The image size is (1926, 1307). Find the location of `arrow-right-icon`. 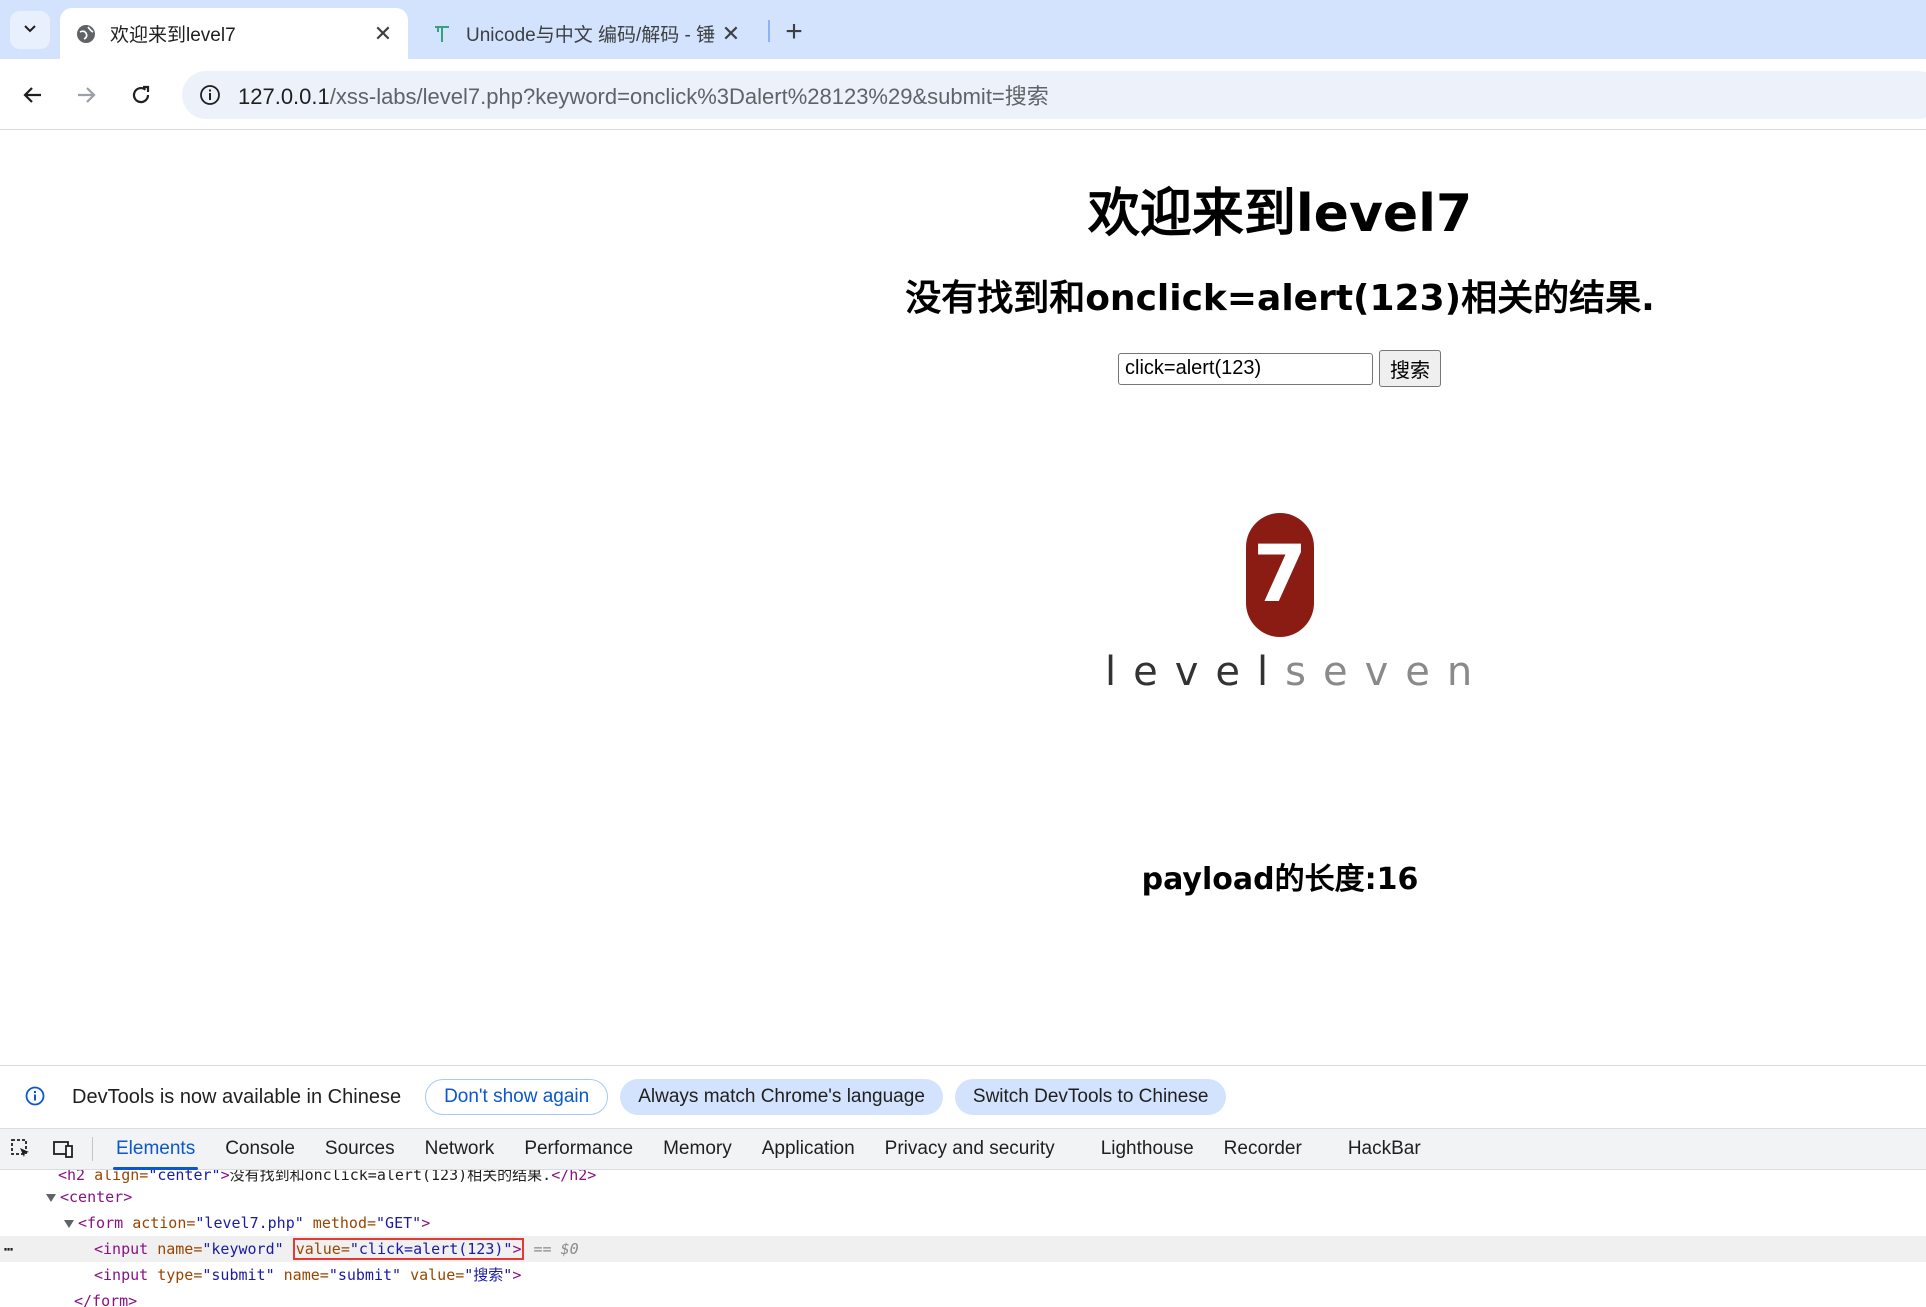

arrow-right-icon is located at coordinates (87, 95).